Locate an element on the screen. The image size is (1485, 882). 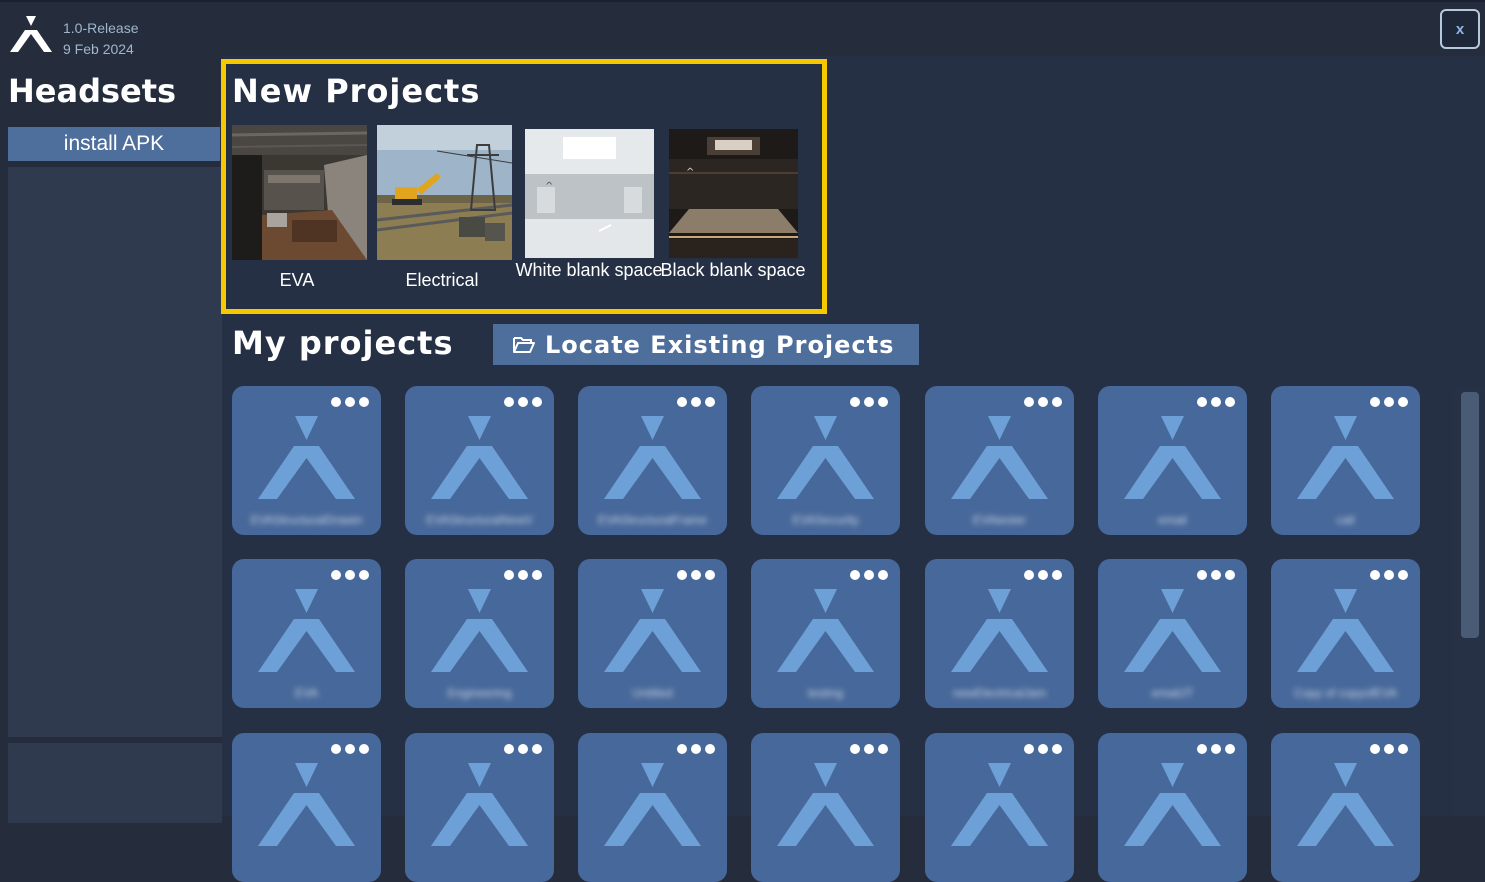
my-projects-title: My projects is located at coordinates (343, 343).